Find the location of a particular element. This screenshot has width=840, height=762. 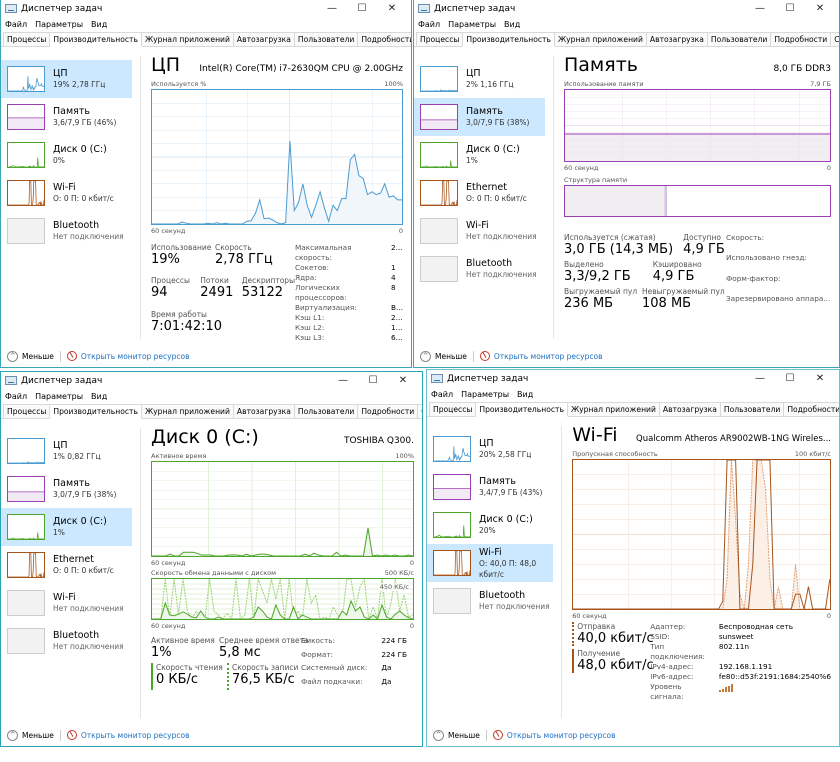

sidebar-item-mem: Память 3,4/7,9 ГБ (43%) is located at coordinates (490, 487).